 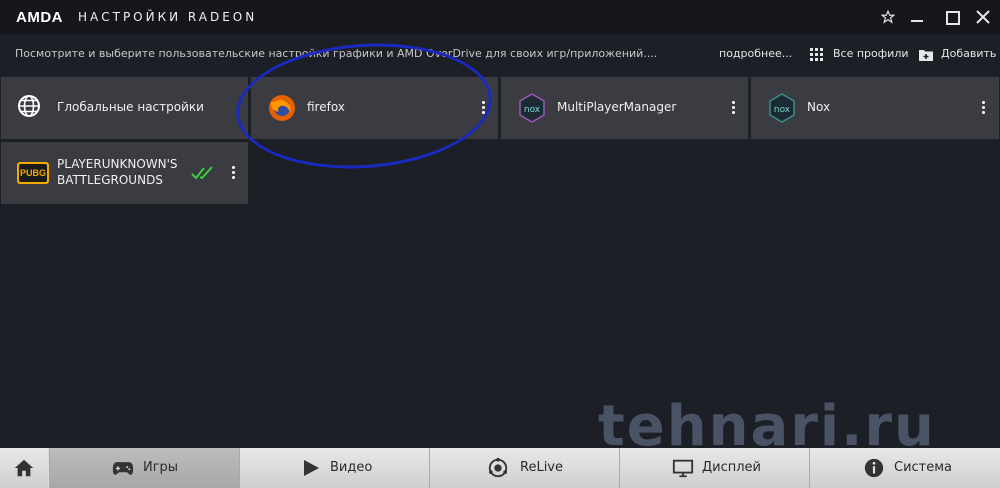 I want to click on tile-label-line2: BATTLEGROUNDS, so click(x=110, y=180).